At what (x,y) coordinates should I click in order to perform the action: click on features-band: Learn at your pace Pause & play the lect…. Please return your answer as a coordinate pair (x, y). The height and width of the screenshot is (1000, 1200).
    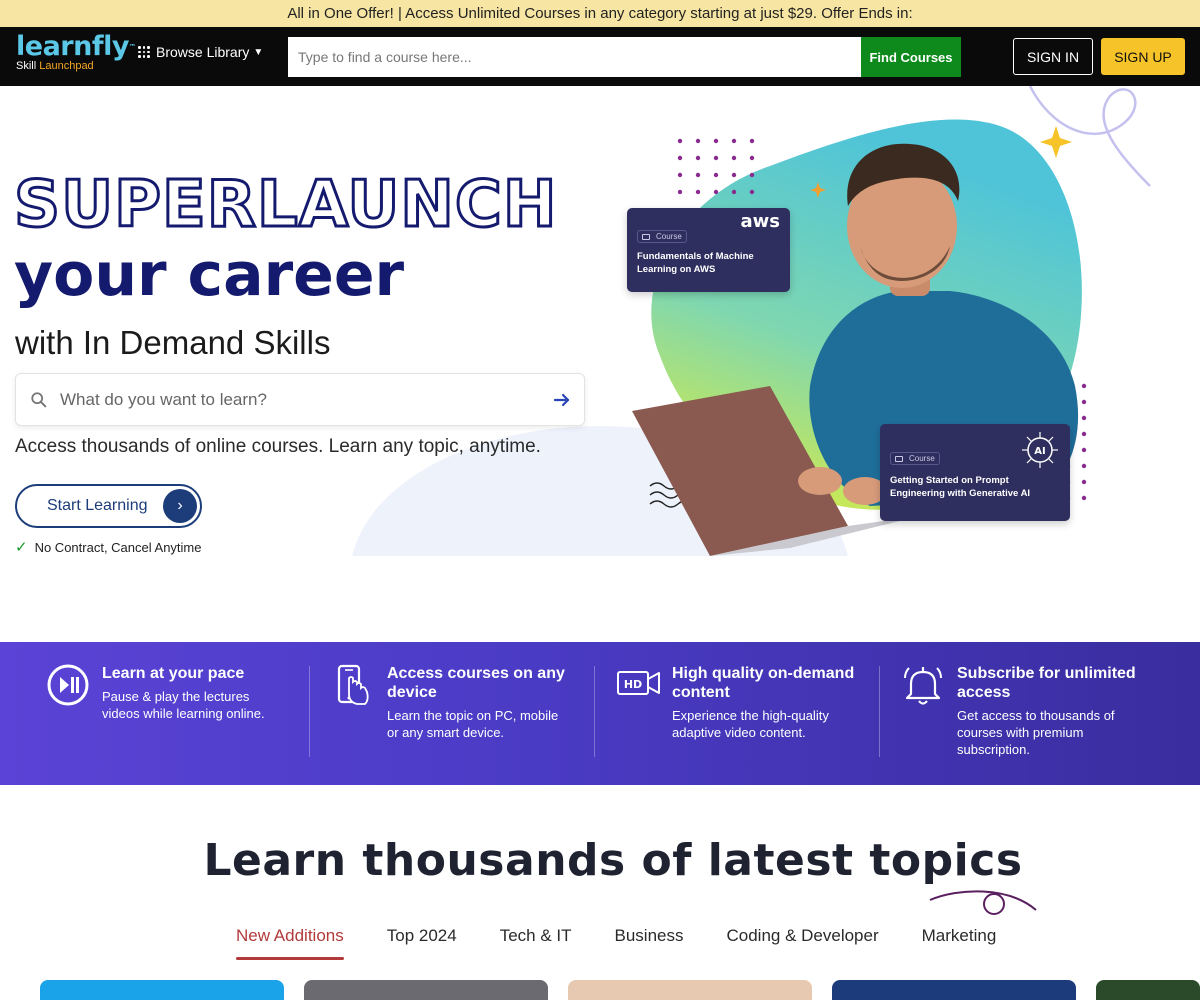
    Looking at the image, I should click on (600, 713).